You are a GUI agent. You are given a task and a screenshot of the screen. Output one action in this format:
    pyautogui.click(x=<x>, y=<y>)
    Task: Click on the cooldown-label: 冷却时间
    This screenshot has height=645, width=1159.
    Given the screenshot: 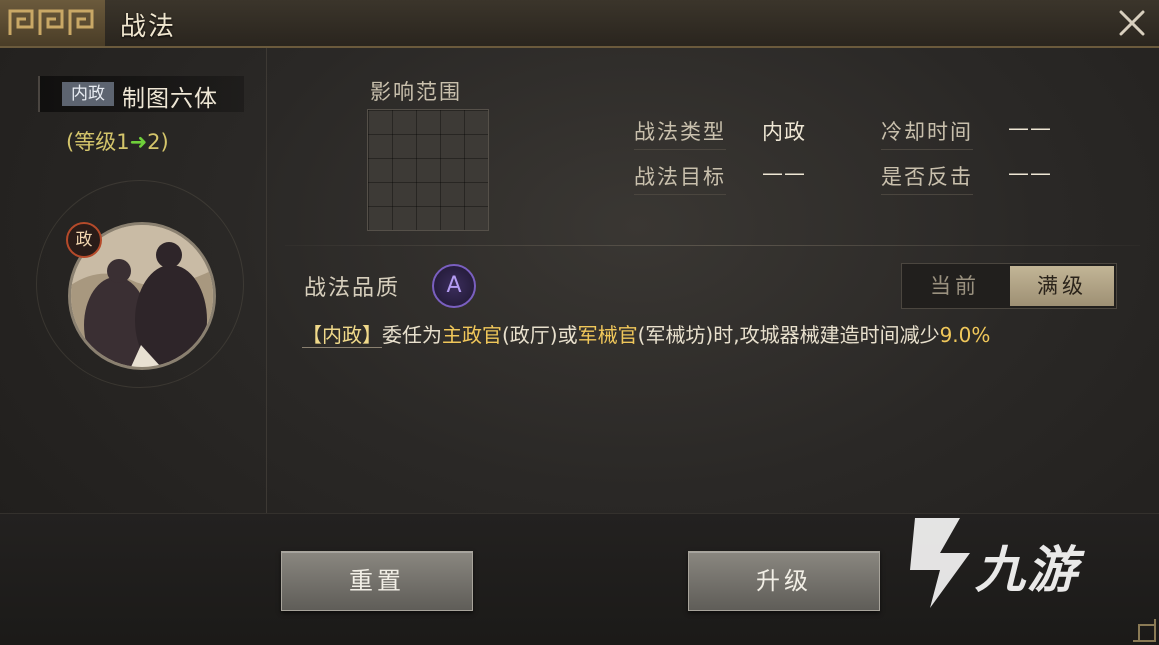 What is the action you would take?
    pyautogui.click(x=927, y=133)
    